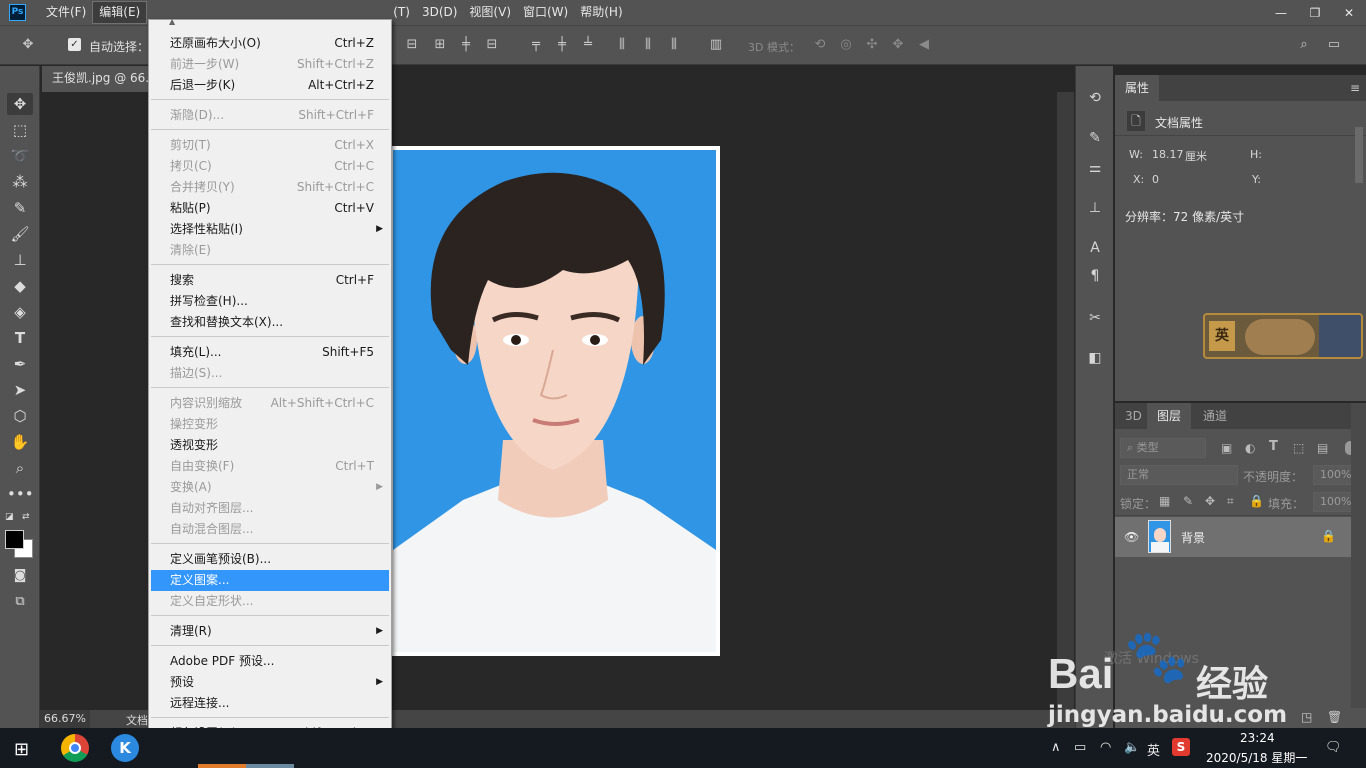 The height and width of the screenshot is (768, 1366). Describe the element at coordinates (125, 748) in the screenshot. I see `kugou-icon: K` at that location.